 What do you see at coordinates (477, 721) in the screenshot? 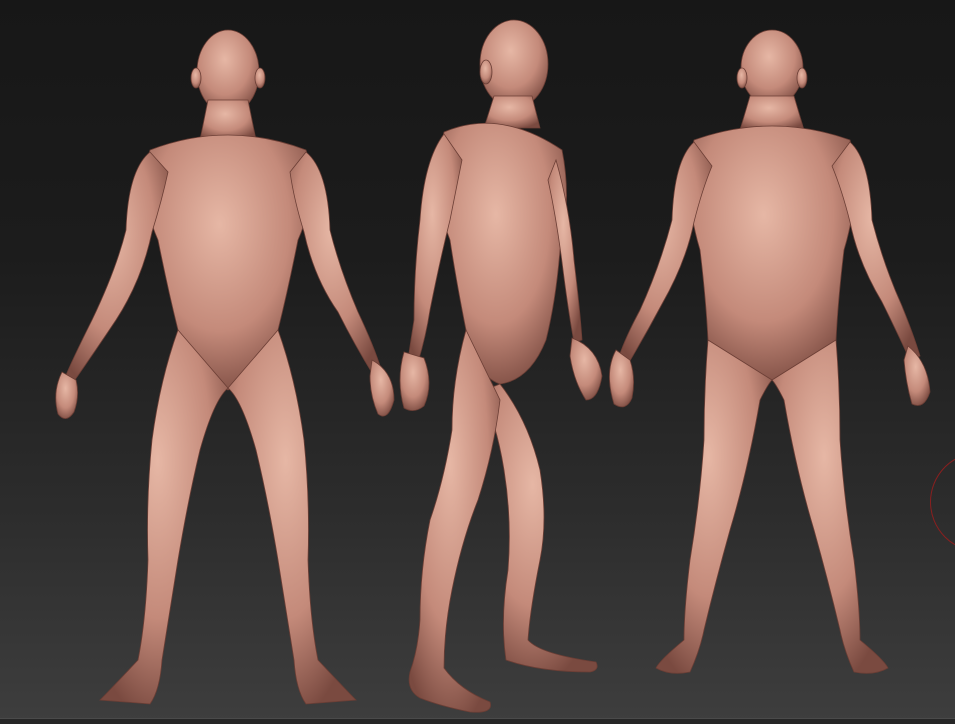
I see `canvas-bottom-edge` at bounding box center [477, 721].